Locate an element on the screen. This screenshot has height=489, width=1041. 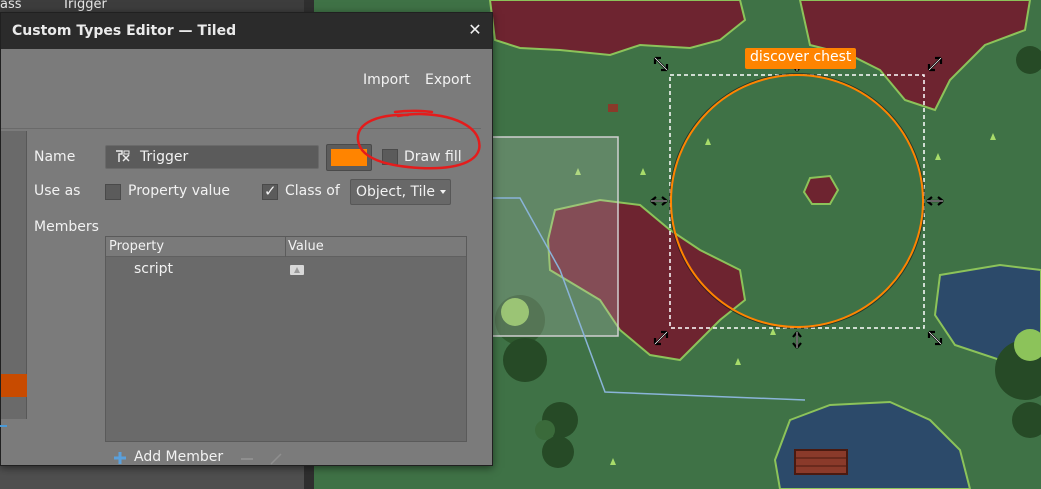
color-swatch is located at coordinates (349, 157).